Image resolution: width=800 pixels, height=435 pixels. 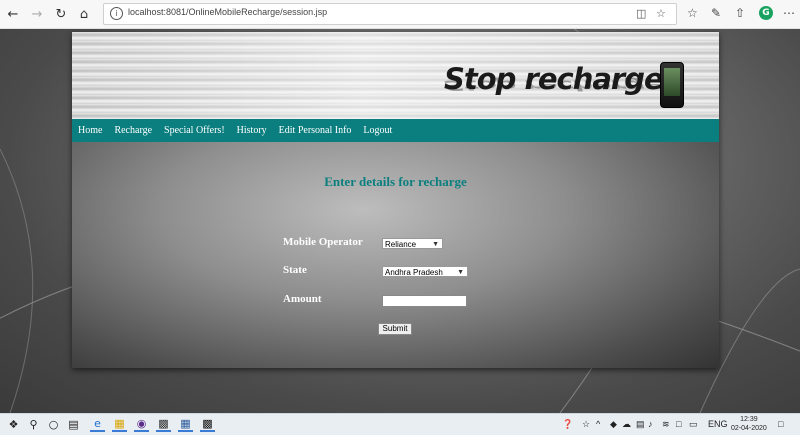 What do you see at coordinates (553, 85) in the screenshot?
I see `logo-reflection: Stop recharge` at bounding box center [553, 85].